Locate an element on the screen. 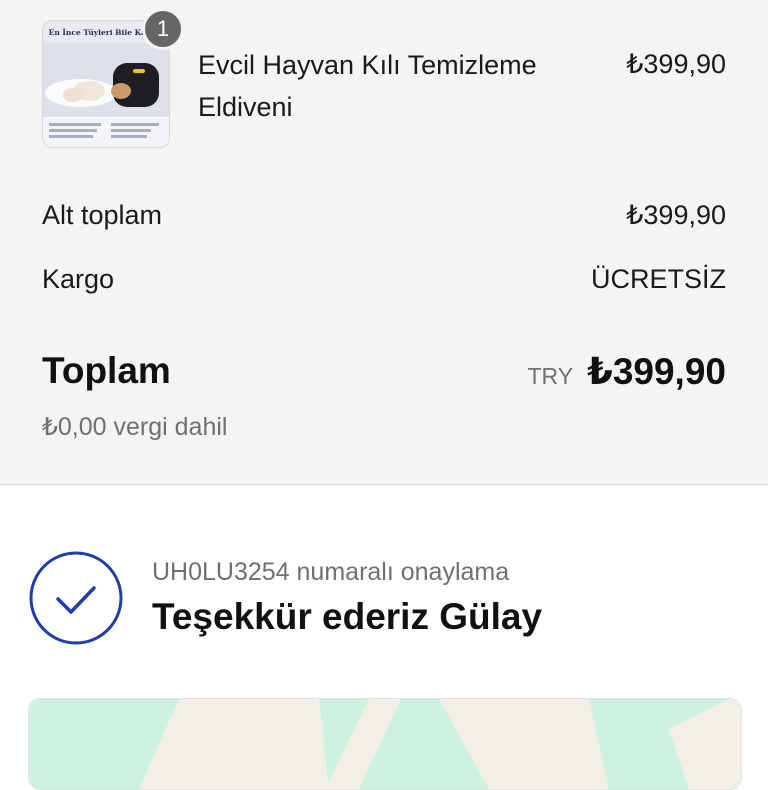  check-circle-icon is located at coordinates (76, 598).